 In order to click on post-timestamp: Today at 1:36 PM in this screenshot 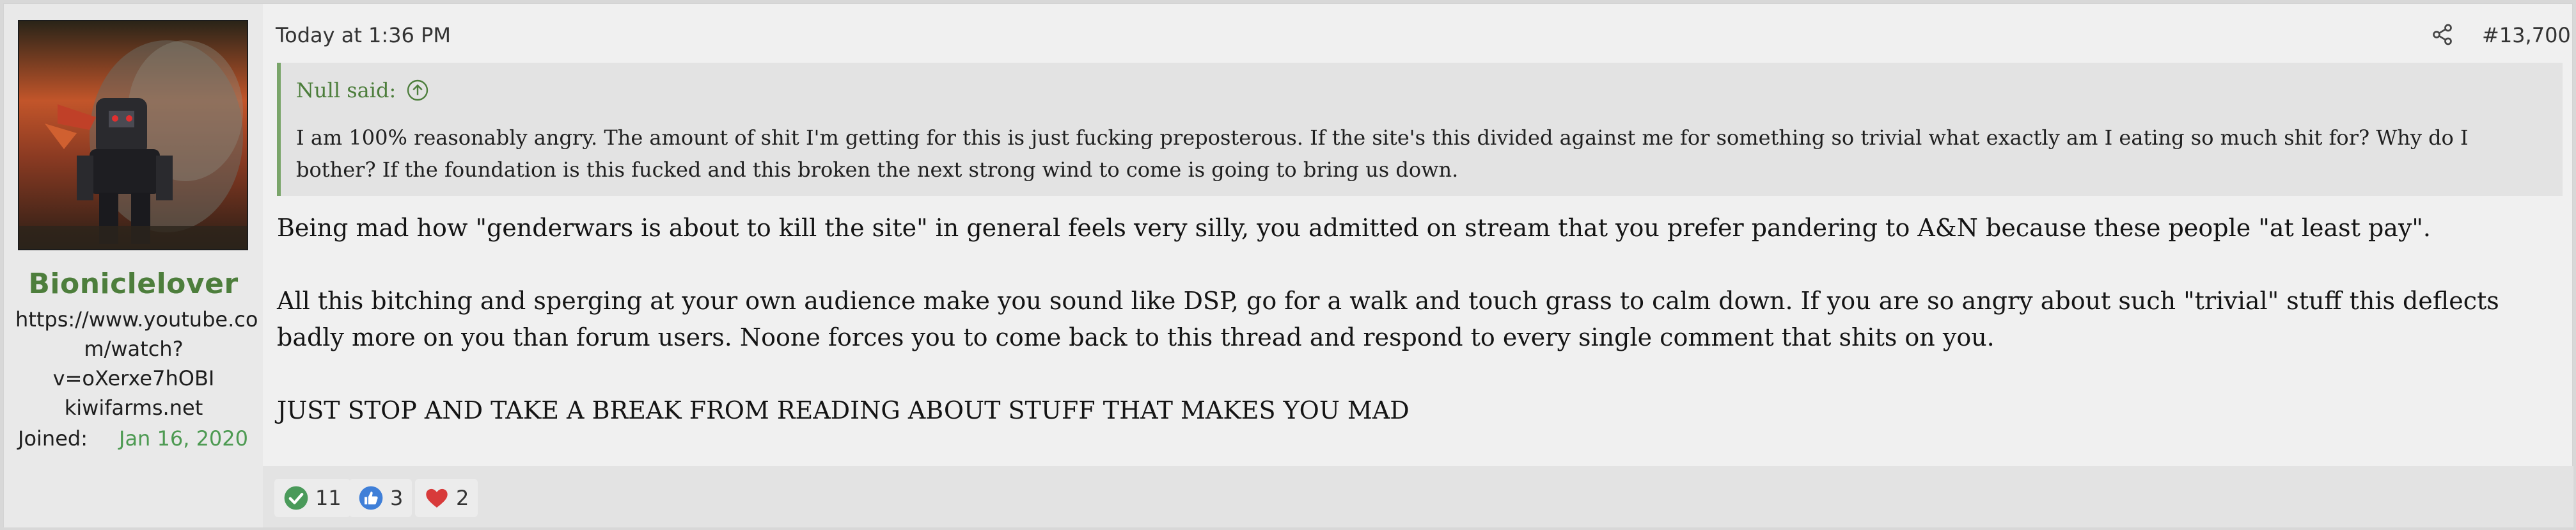, I will do `click(363, 35)`.